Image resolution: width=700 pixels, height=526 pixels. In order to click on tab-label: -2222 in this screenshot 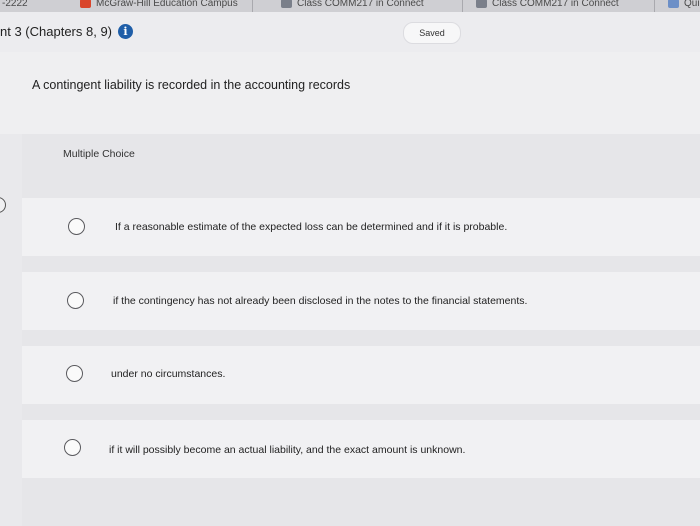, I will do `click(15, 4)`.